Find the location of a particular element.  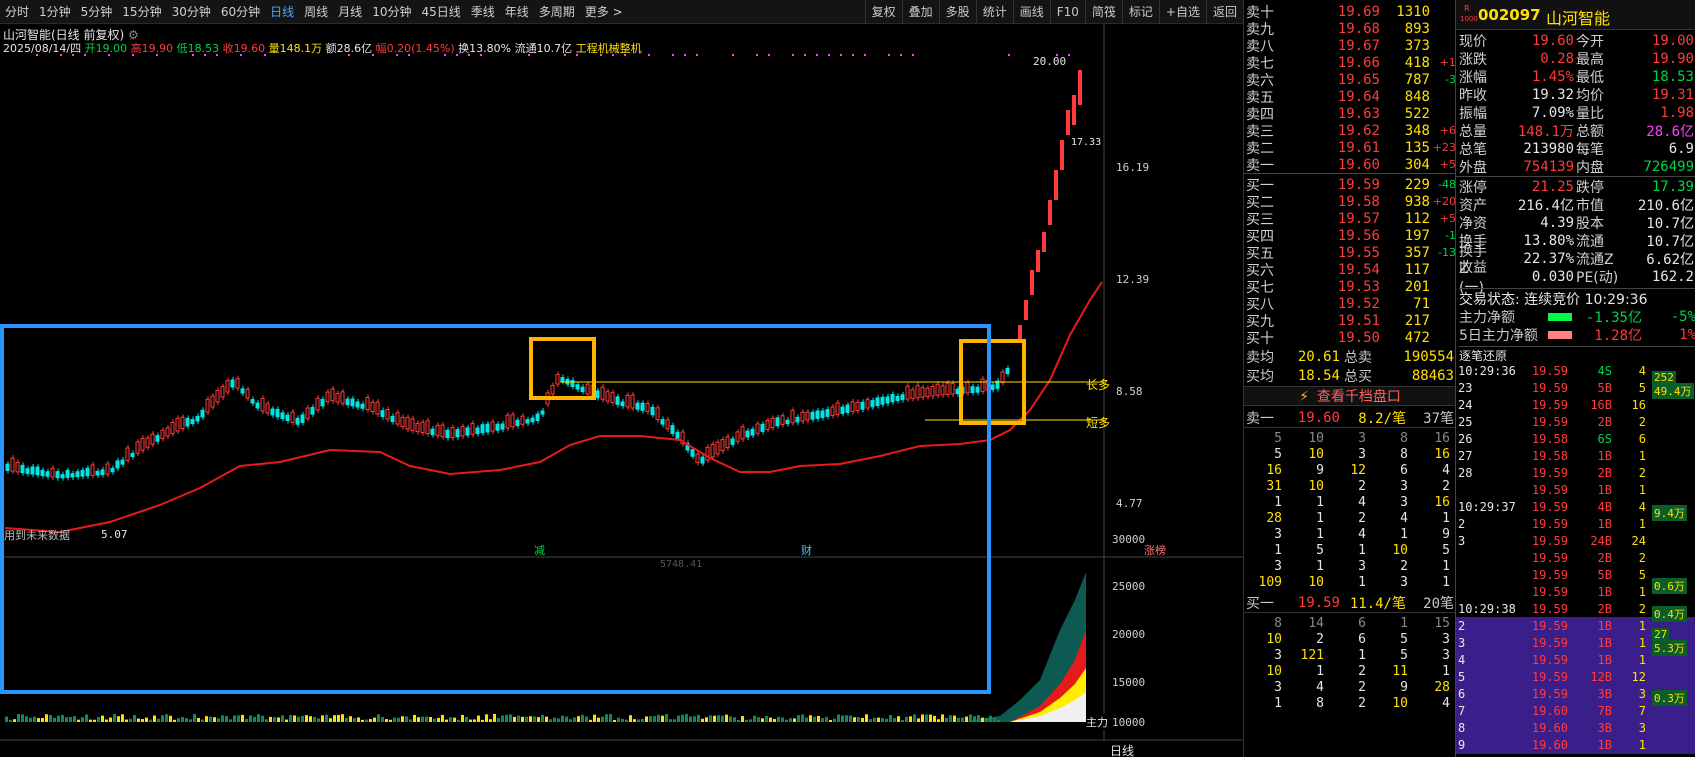

tick-time: 7 is located at coordinates (1462, 711).